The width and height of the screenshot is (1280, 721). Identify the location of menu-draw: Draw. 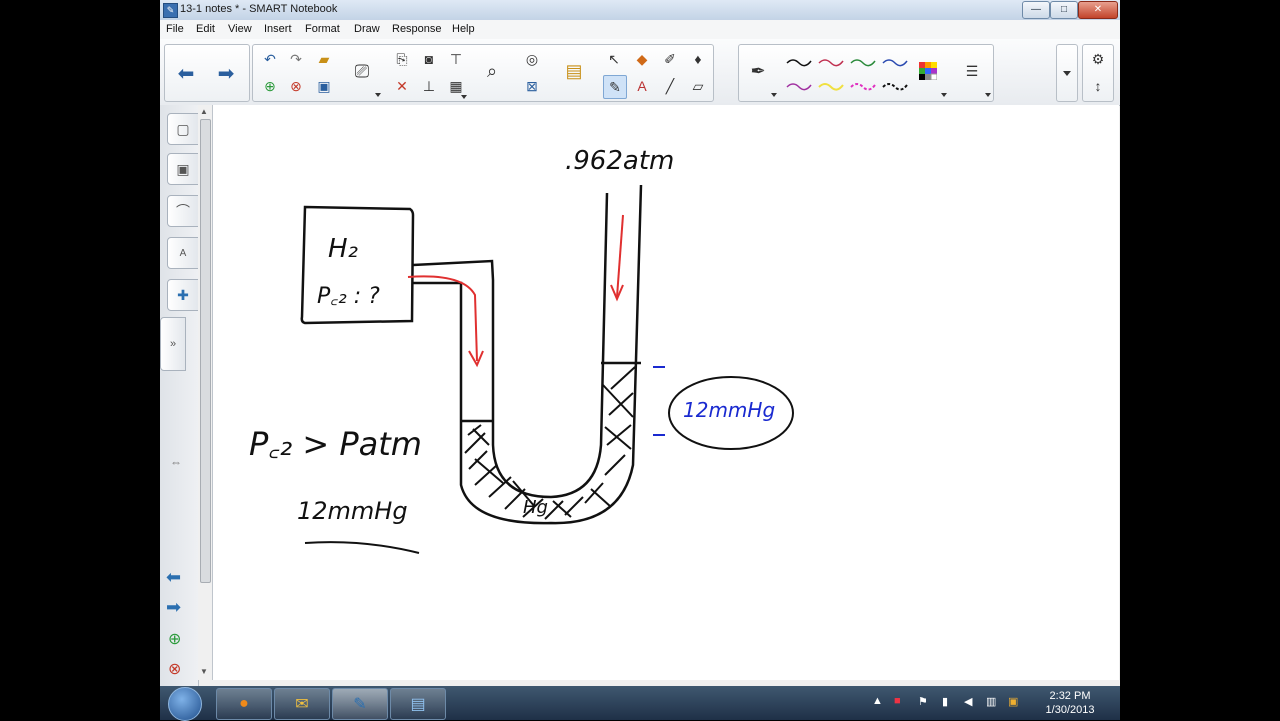
(367, 29).